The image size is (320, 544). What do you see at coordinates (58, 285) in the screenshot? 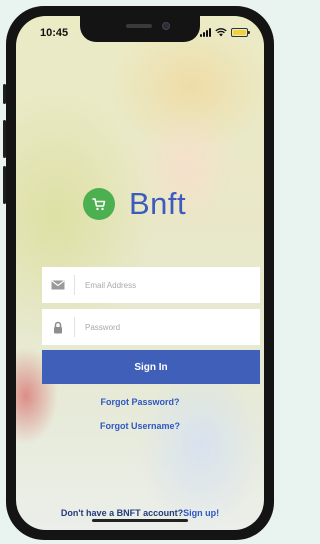
I see `mail-icon` at bounding box center [58, 285].